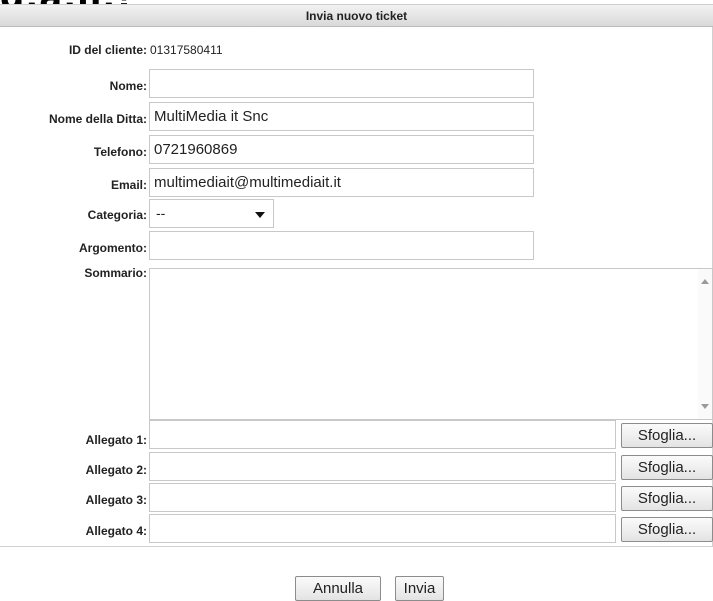 The width and height of the screenshot is (713, 601). What do you see at coordinates (211, 213) in the screenshot?
I see `category-select: --` at bounding box center [211, 213].